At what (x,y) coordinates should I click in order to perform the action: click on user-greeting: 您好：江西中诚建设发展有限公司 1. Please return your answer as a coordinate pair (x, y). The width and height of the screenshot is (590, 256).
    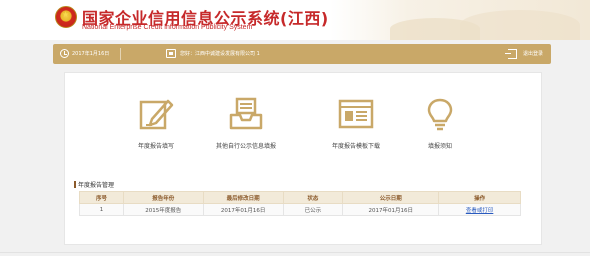
    Looking at the image, I should click on (220, 54).